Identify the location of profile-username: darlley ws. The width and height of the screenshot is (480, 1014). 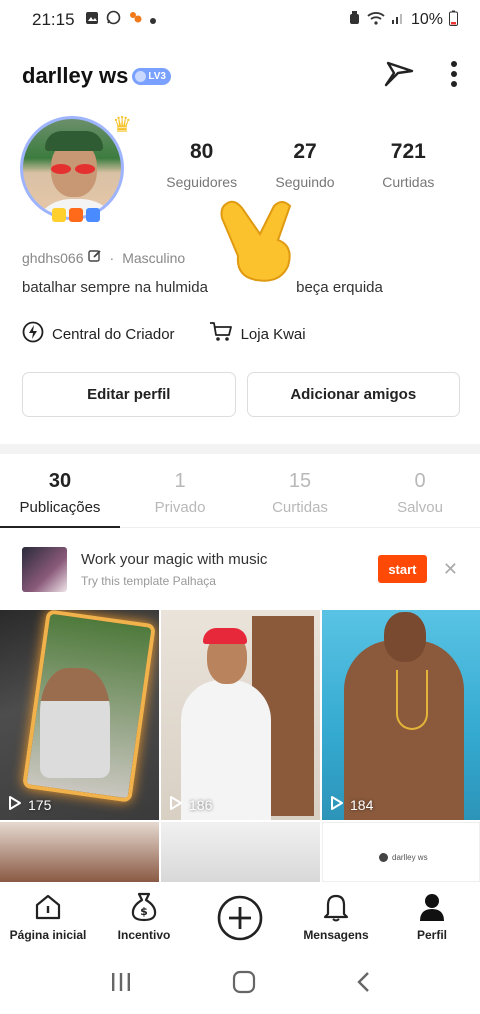
(75, 75).